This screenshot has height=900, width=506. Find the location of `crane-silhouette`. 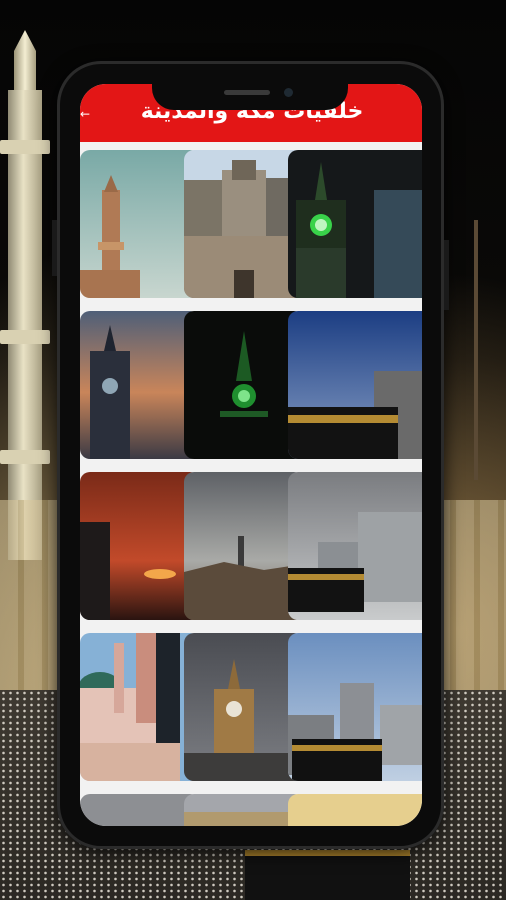

crane-silhouette is located at coordinates (476, 350).